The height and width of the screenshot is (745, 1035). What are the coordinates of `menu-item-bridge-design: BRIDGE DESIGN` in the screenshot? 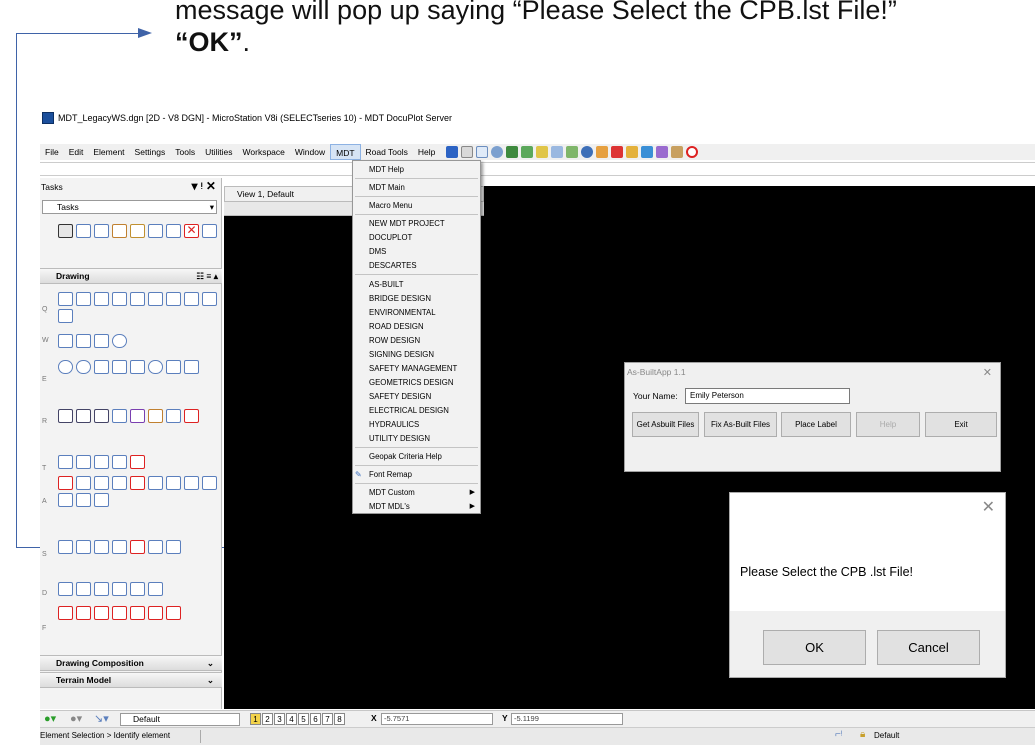 It's located at (416, 298).